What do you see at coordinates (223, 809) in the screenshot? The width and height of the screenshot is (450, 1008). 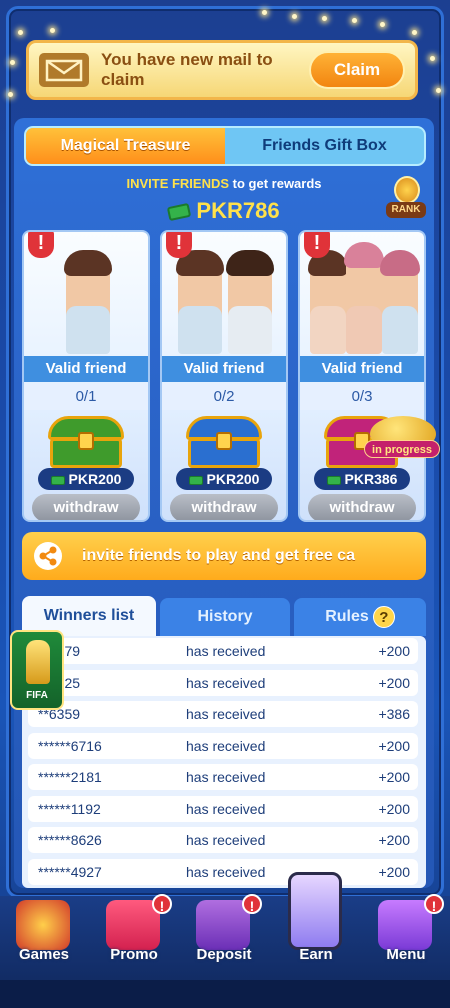 I see `table-row: ******1192 has received +200` at bounding box center [223, 809].